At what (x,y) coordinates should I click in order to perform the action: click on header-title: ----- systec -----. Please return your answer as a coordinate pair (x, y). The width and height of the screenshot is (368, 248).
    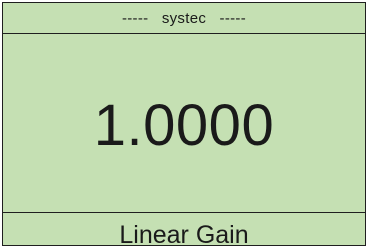
    Looking at the image, I should click on (184, 18).